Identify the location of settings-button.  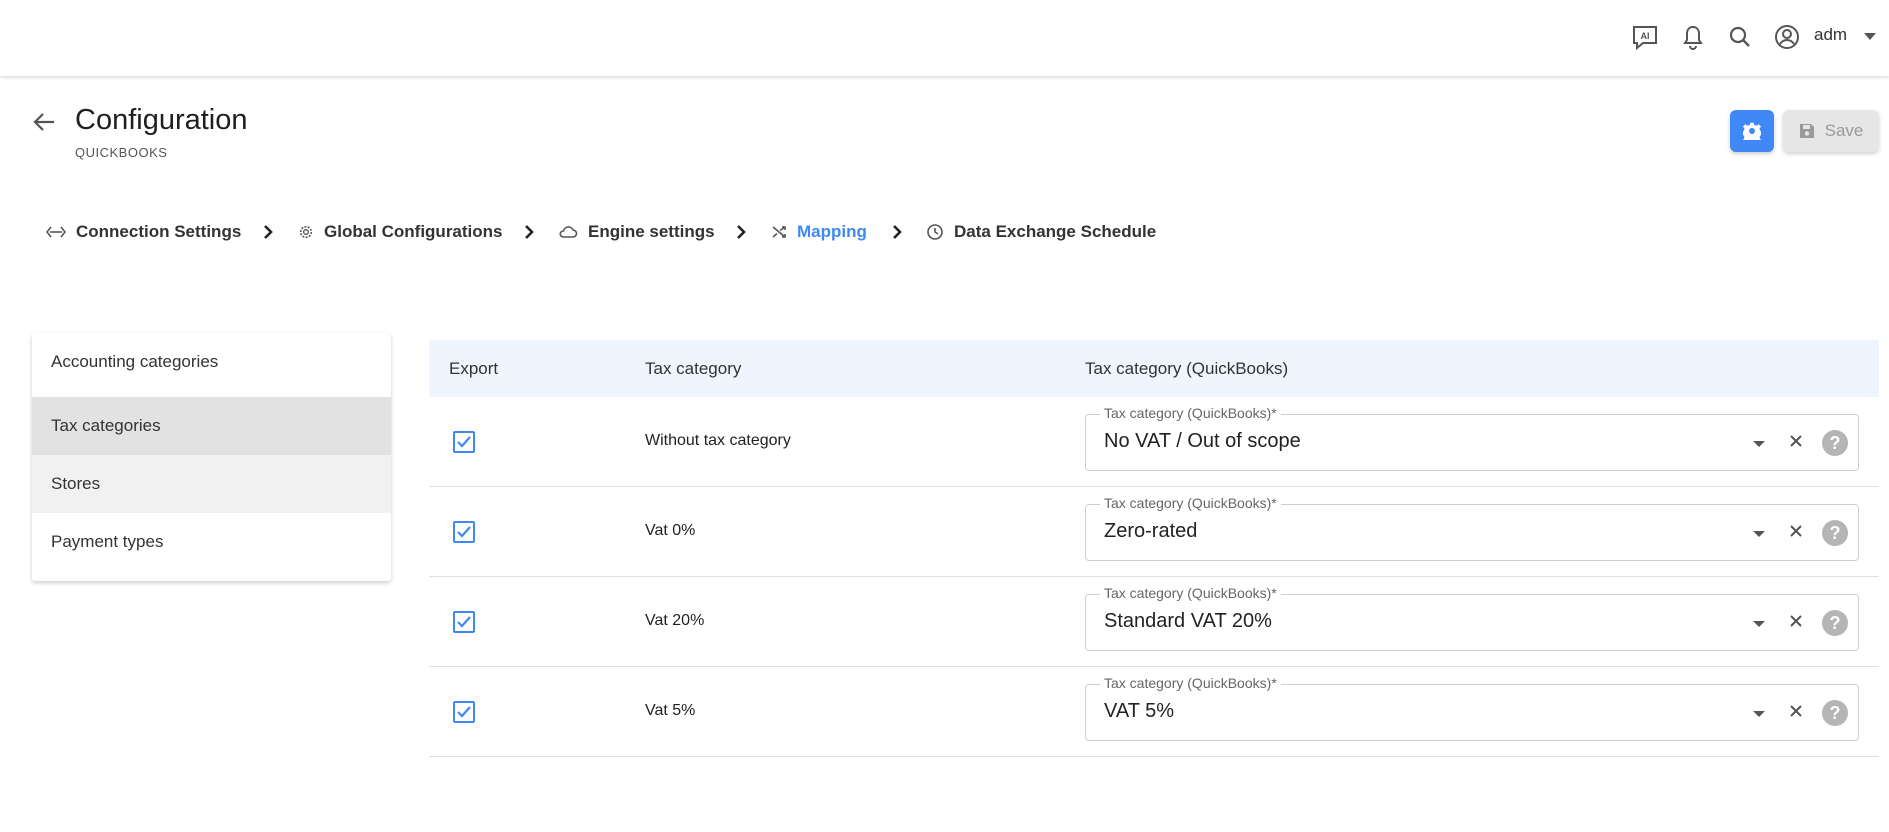
(1752, 131).